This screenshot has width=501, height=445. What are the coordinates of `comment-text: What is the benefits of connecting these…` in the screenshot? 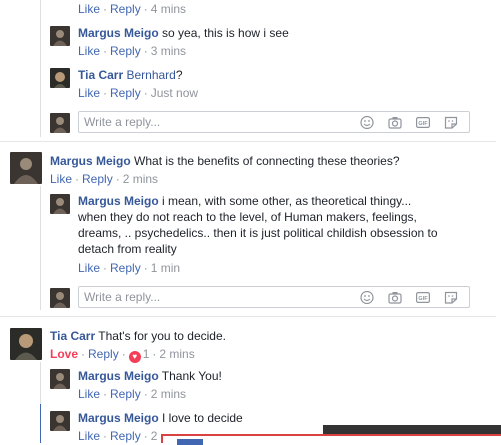 It's located at (267, 161).